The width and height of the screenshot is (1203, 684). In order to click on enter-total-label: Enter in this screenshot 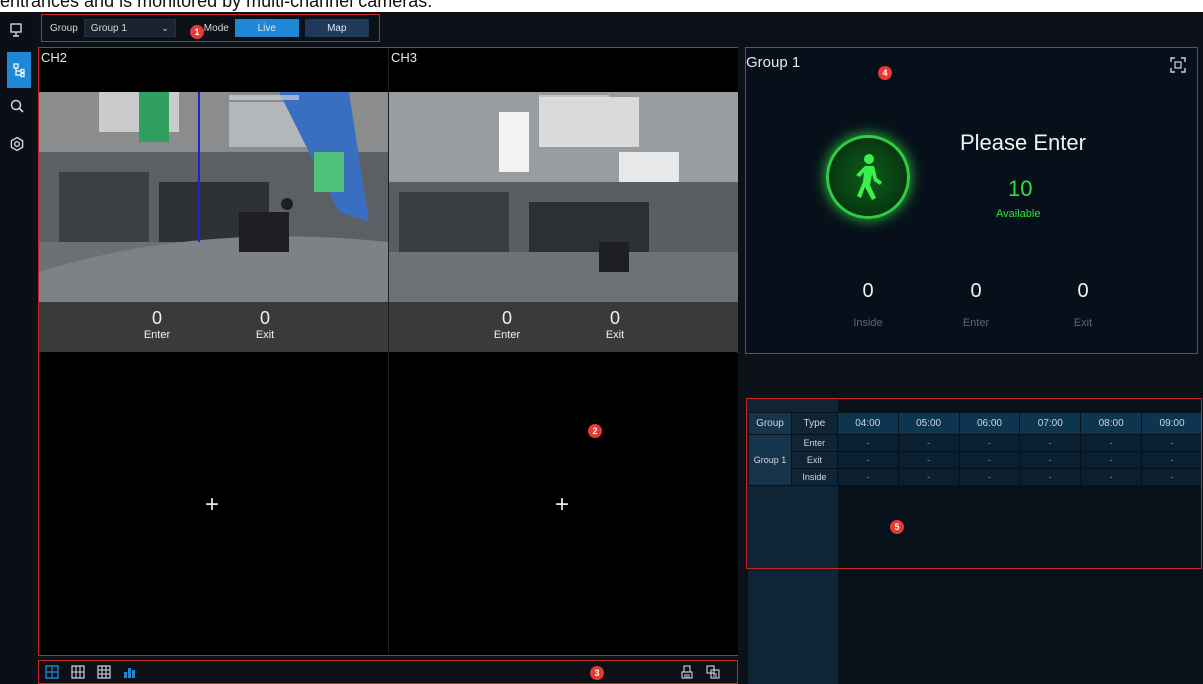, I will do `click(976, 323)`.